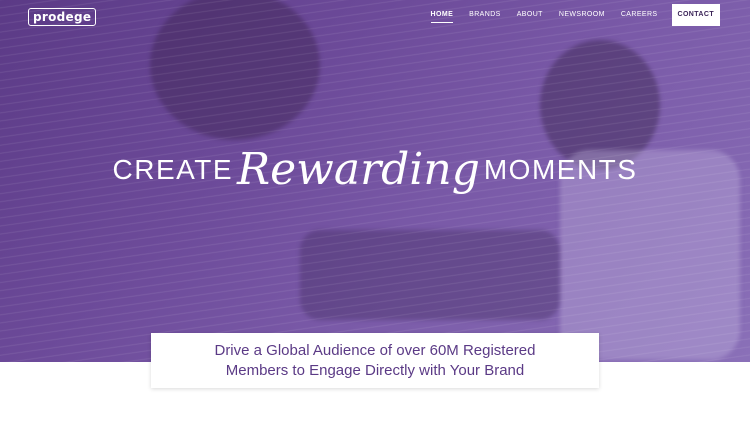 The height and width of the screenshot is (422, 750). What do you see at coordinates (582, 15) in the screenshot?
I see `nav-newsroom: NEWSROOM` at bounding box center [582, 15].